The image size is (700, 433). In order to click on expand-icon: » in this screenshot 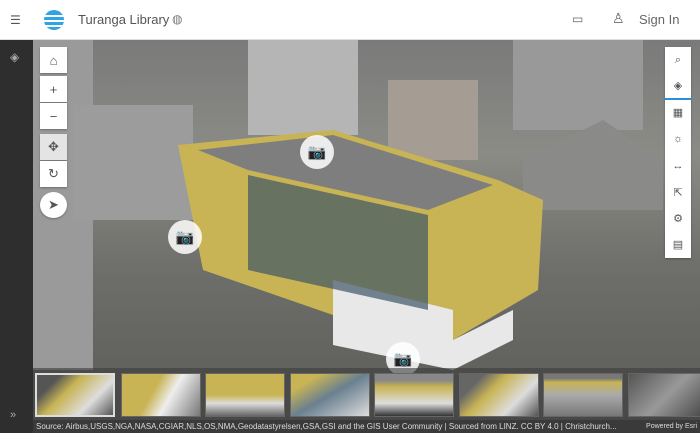, I will do `click(13, 415)`.